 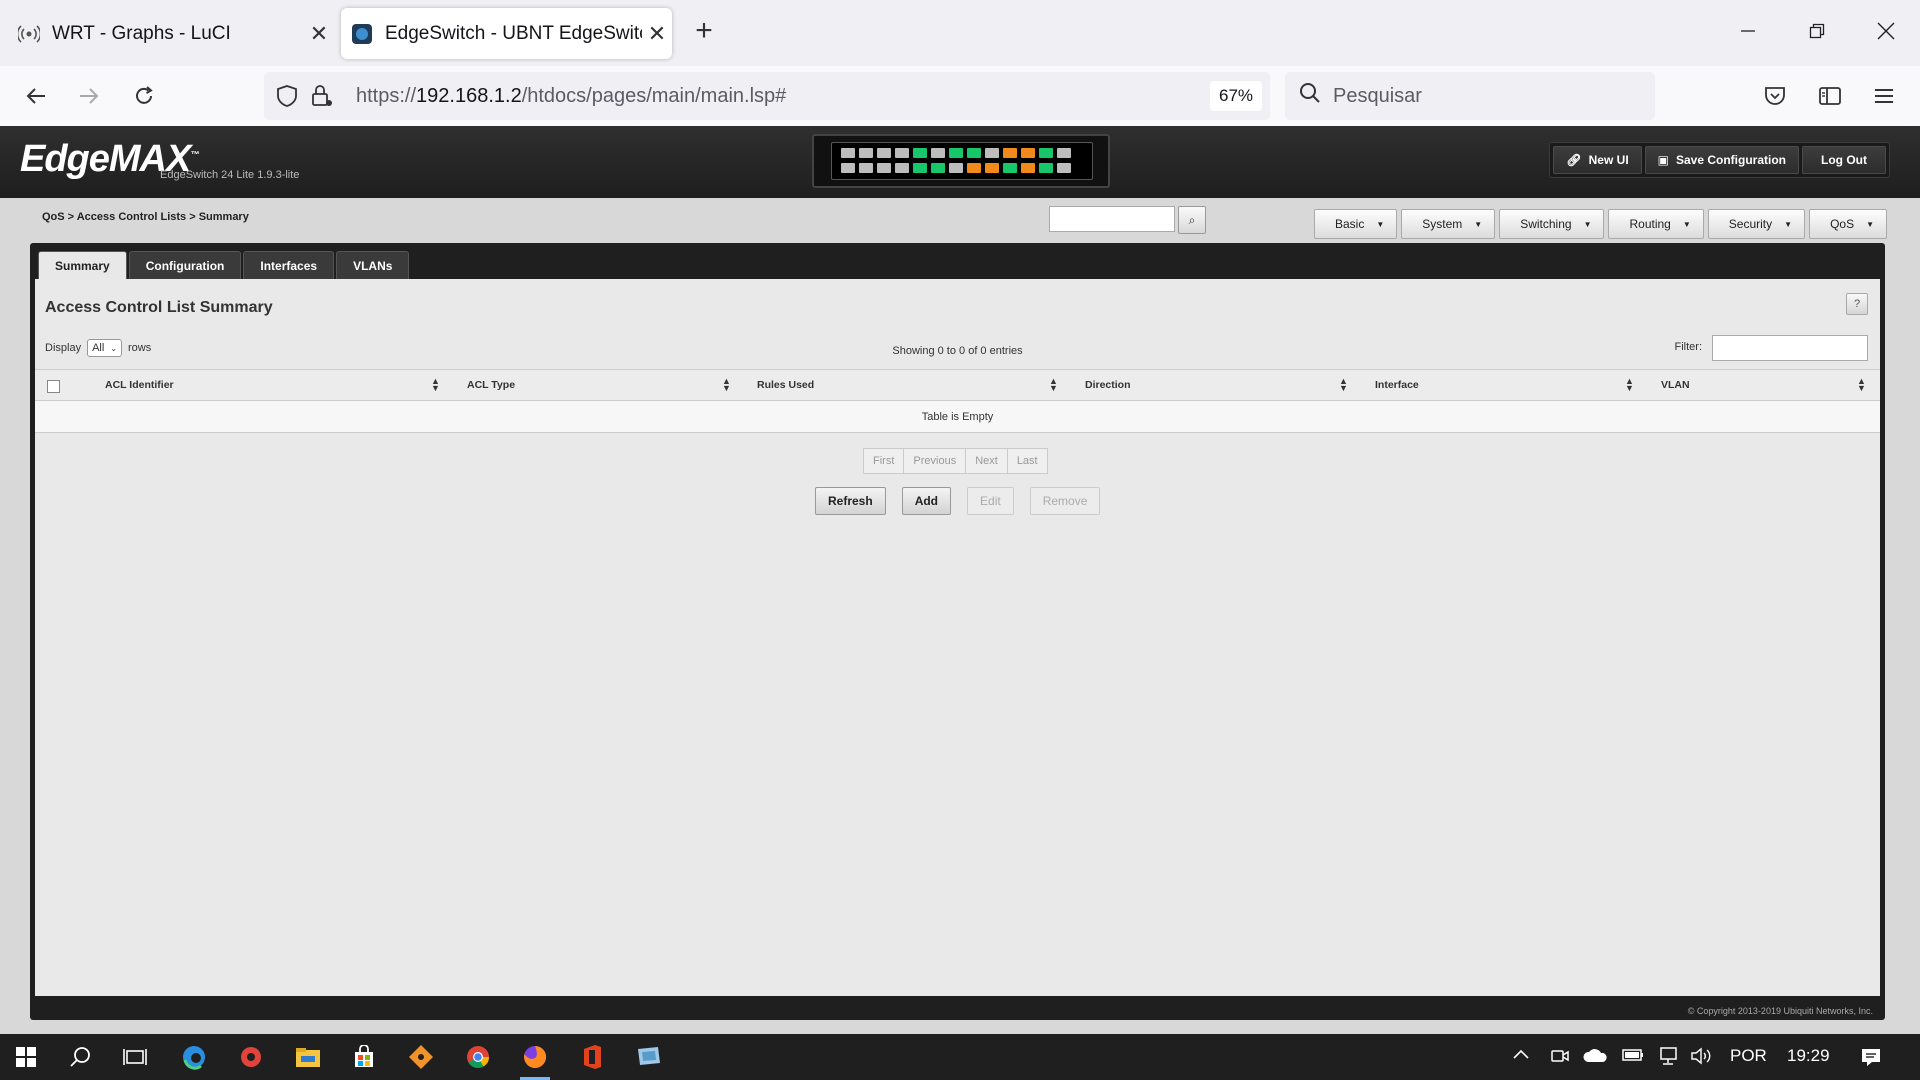 I want to click on browser-tab-edgeswitch: EdgeSwitch - UBNT EdgeSwitch ✕, so click(x=506, y=33).